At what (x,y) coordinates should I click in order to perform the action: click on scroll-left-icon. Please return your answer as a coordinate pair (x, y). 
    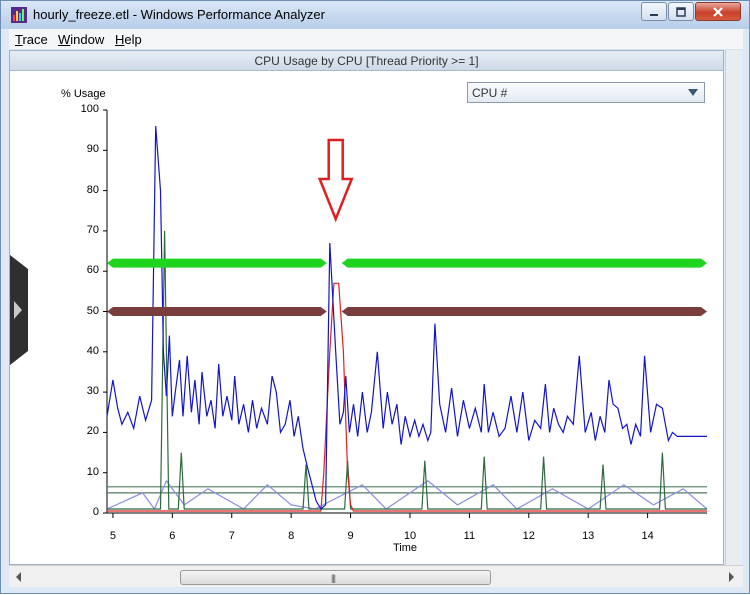
    Looking at the image, I should click on (19, 577).